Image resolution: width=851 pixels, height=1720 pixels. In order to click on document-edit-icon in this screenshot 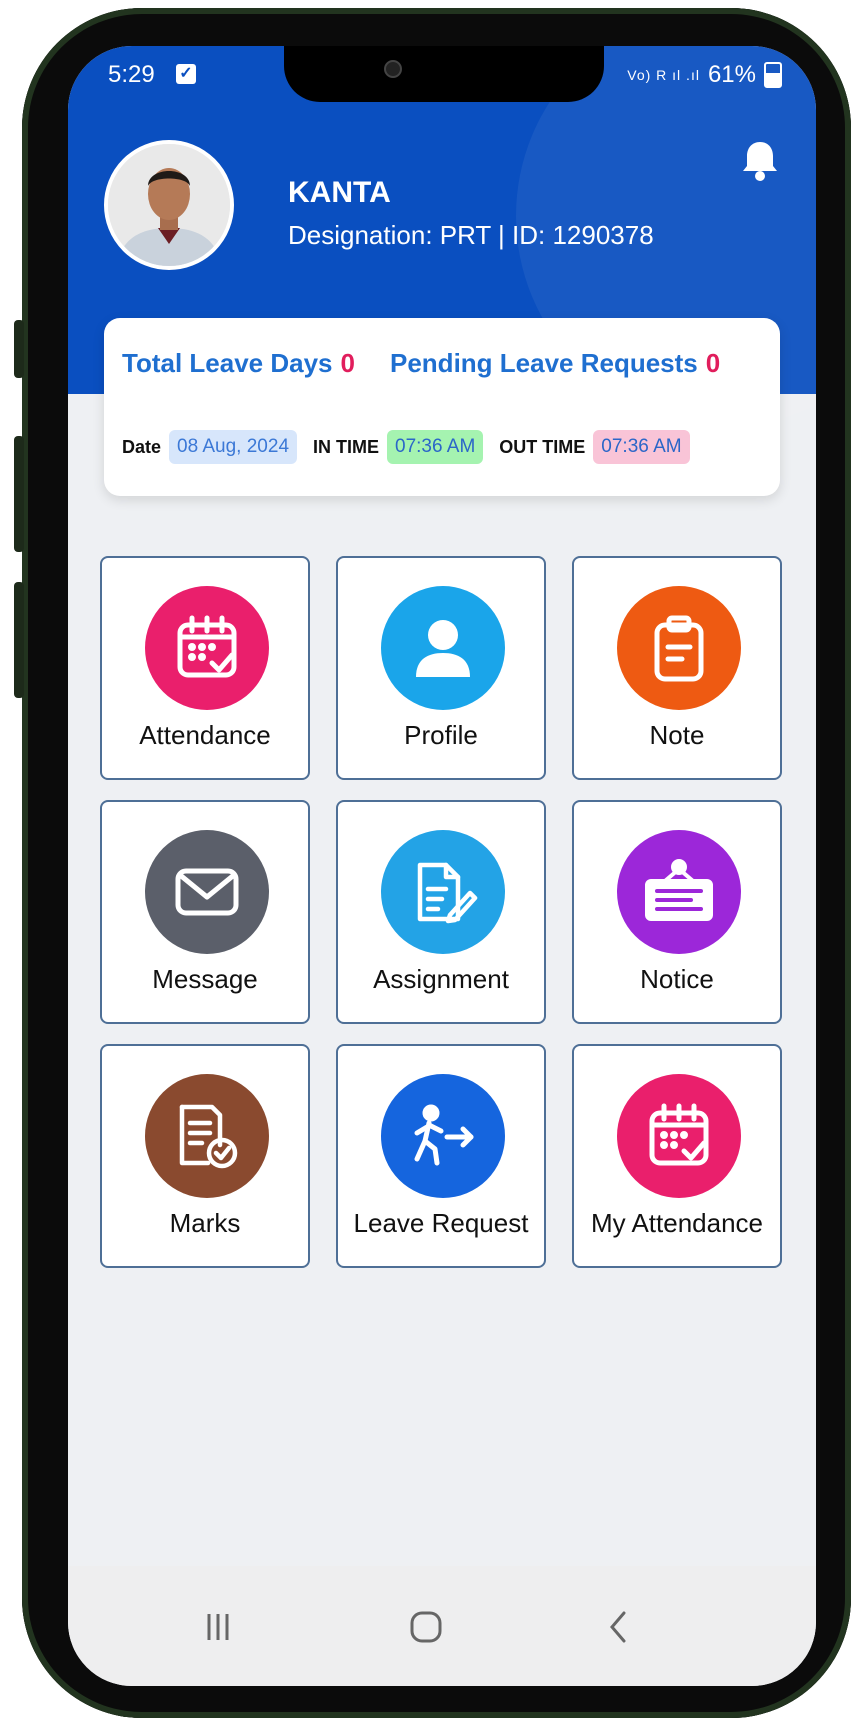, I will do `click(443, 892)`.